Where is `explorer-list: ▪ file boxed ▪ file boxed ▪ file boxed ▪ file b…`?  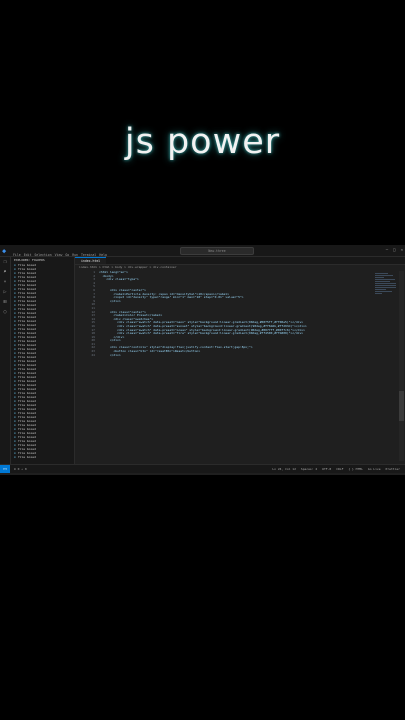 explorer-list: ▪ file boxed ▪ file boxed ▪ file boxed ▪ file b… is located at coordinates (42, 361).